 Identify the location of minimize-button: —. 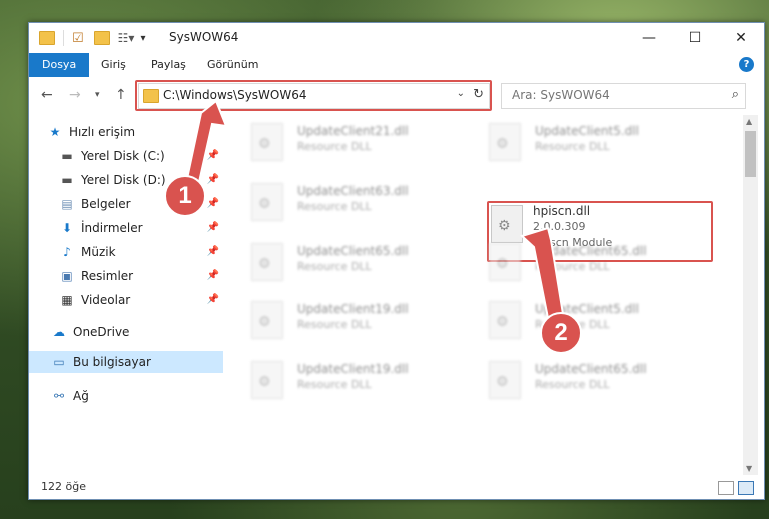
(649, 38).